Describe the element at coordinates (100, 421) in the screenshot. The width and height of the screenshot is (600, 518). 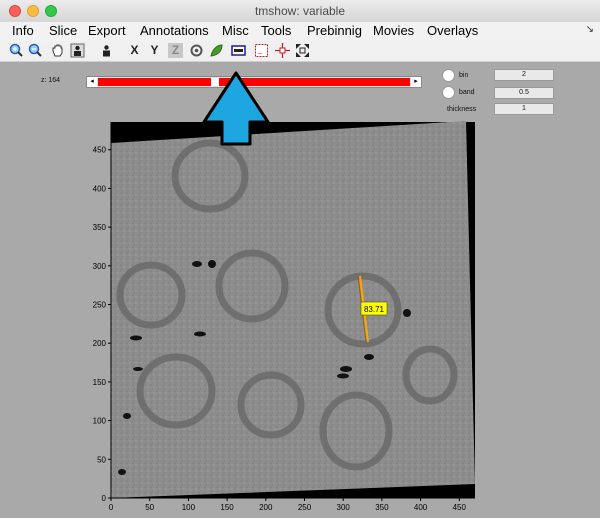
I see `y-tick-label: 100` at that location.